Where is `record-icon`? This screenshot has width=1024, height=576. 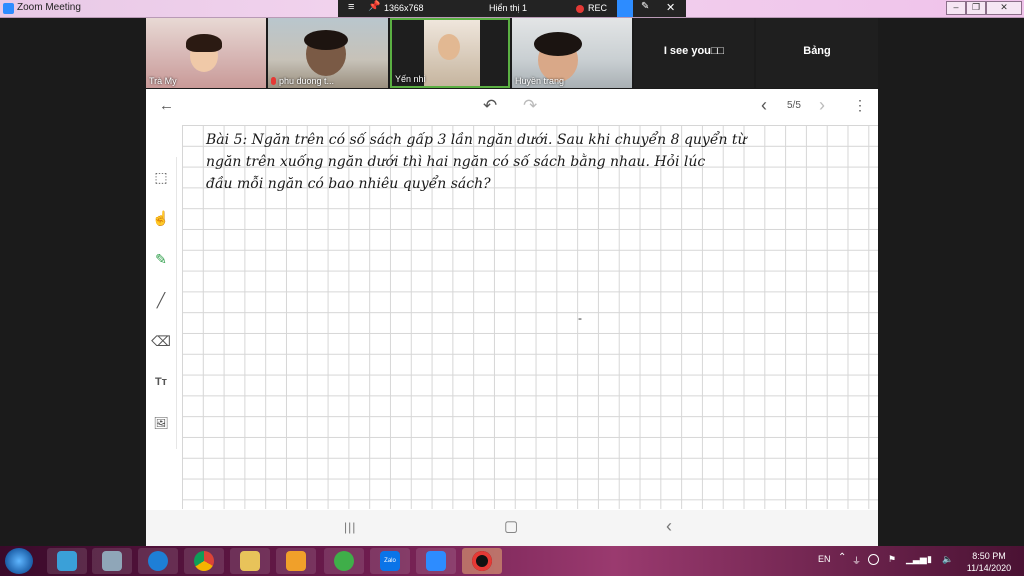 record-icon is located at coordinates (482, 561).